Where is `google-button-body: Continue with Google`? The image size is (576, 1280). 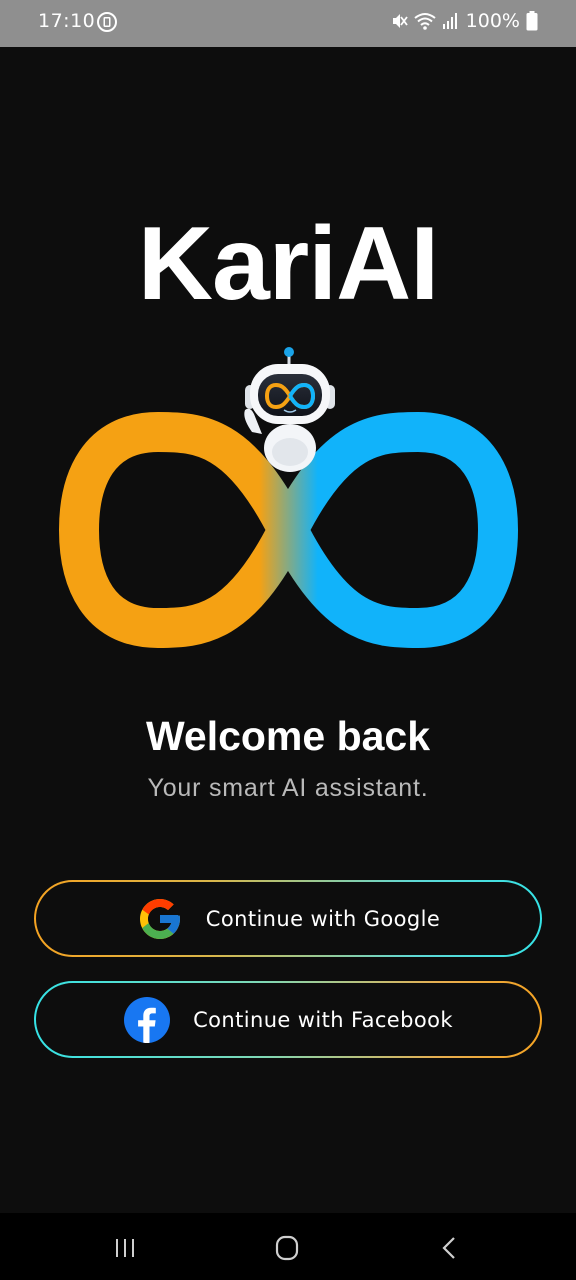
google-button-body: Continue with Google is located at coordinates (288, 918).